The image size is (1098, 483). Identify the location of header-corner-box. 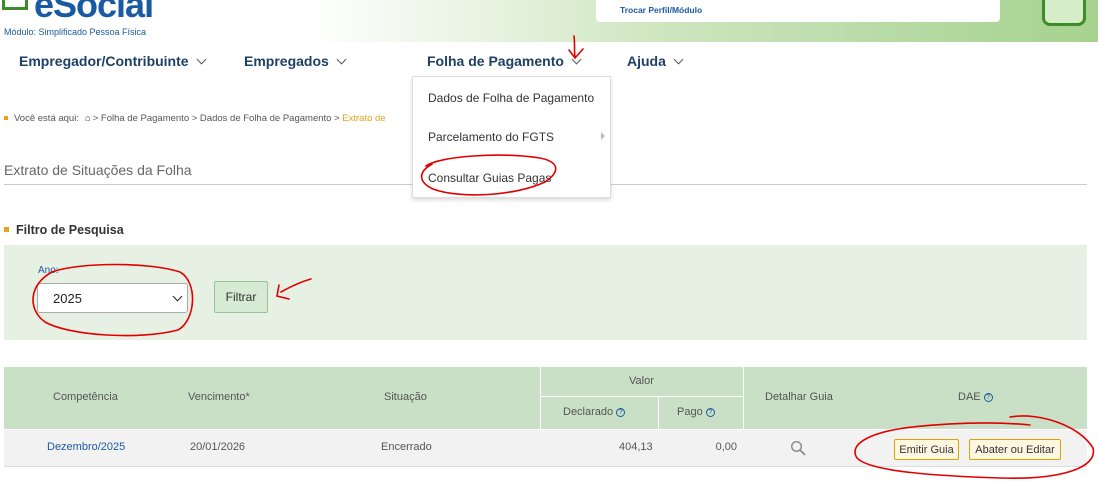
(1064, 13).